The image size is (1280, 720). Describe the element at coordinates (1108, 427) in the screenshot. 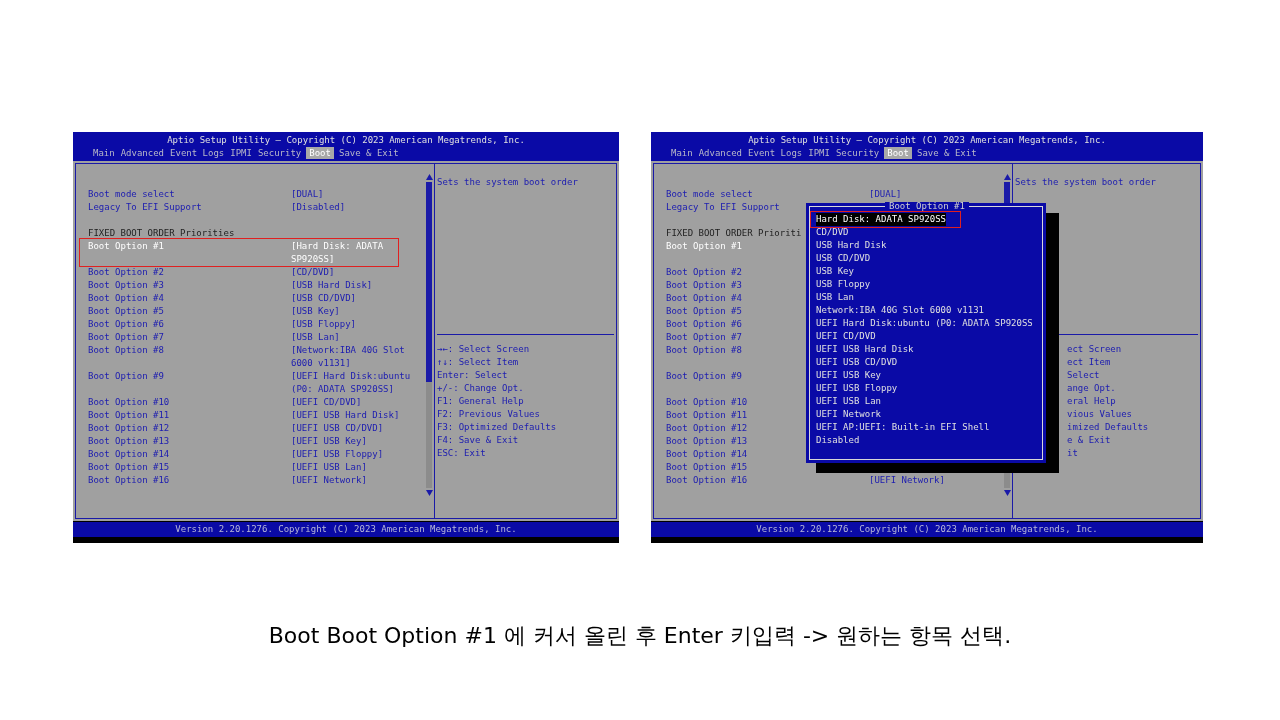

I see `key-help-text: imized Defaults` at that location.